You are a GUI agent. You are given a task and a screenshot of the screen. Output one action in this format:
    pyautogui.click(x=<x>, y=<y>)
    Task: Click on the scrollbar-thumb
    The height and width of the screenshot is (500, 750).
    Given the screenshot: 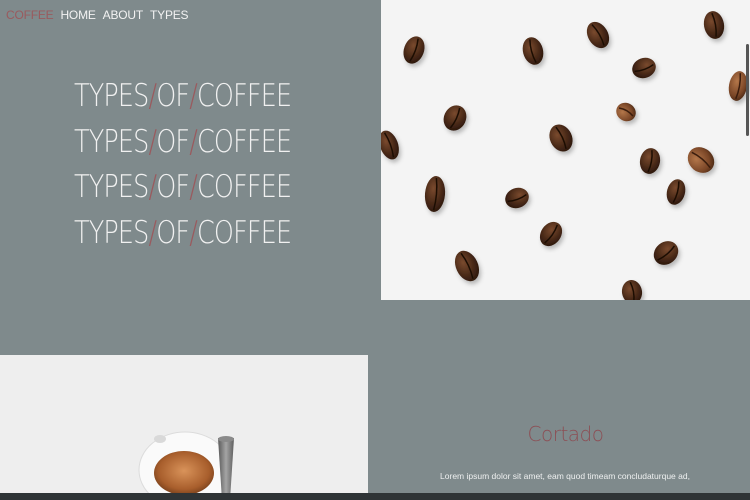 What is the action you would take?
    pyautogui.click(x=747, y=90)
    